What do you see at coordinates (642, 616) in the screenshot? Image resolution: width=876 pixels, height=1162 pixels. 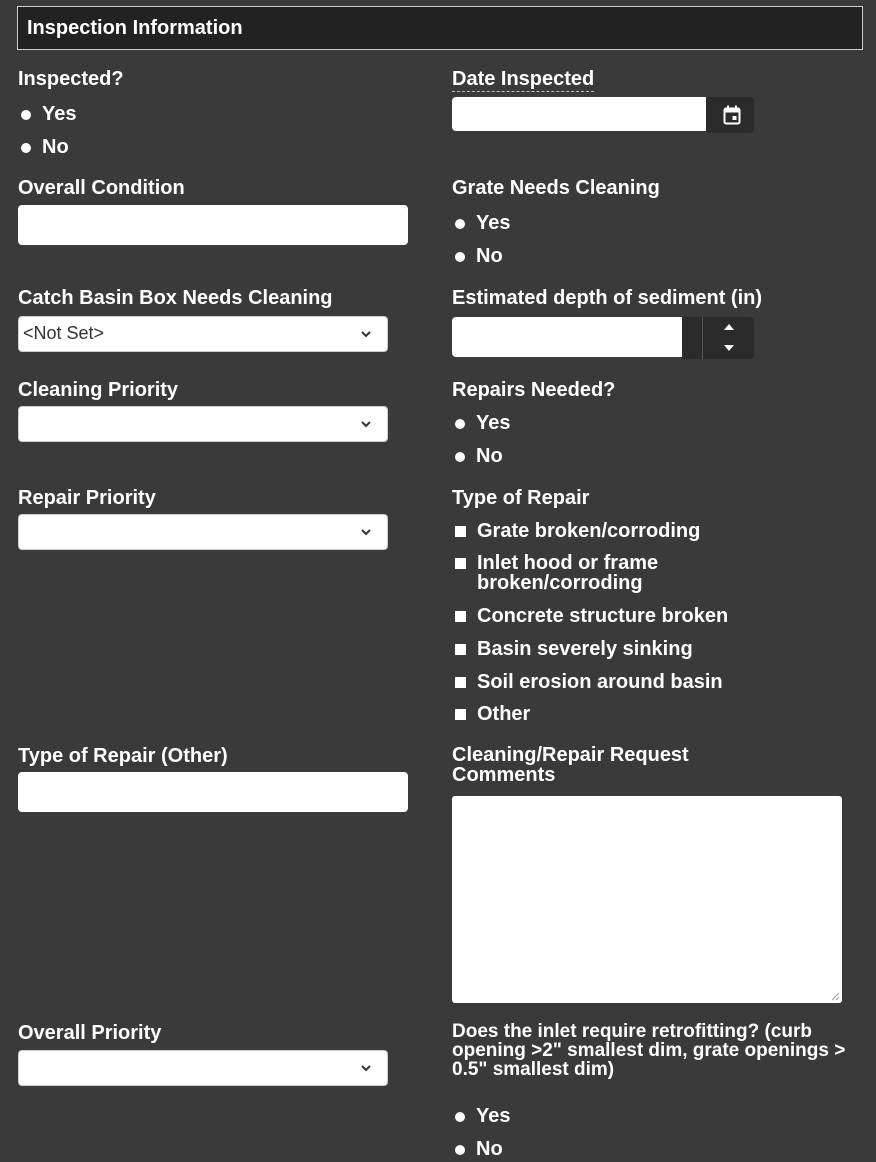 I see `repair-type-checkbox: Concrete structure broken` at bounding box center [642, 616].